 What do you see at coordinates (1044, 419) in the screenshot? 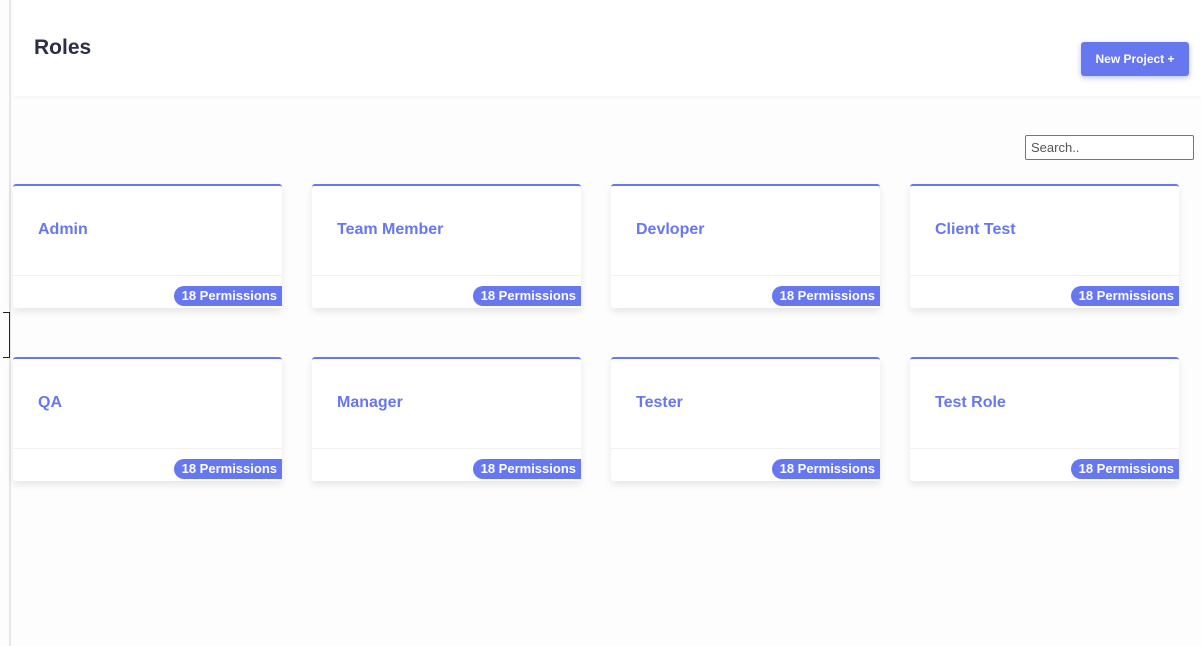
I see `role-card-test-role: Test Role 18 Permissions` at bounding box center [1044, 419].